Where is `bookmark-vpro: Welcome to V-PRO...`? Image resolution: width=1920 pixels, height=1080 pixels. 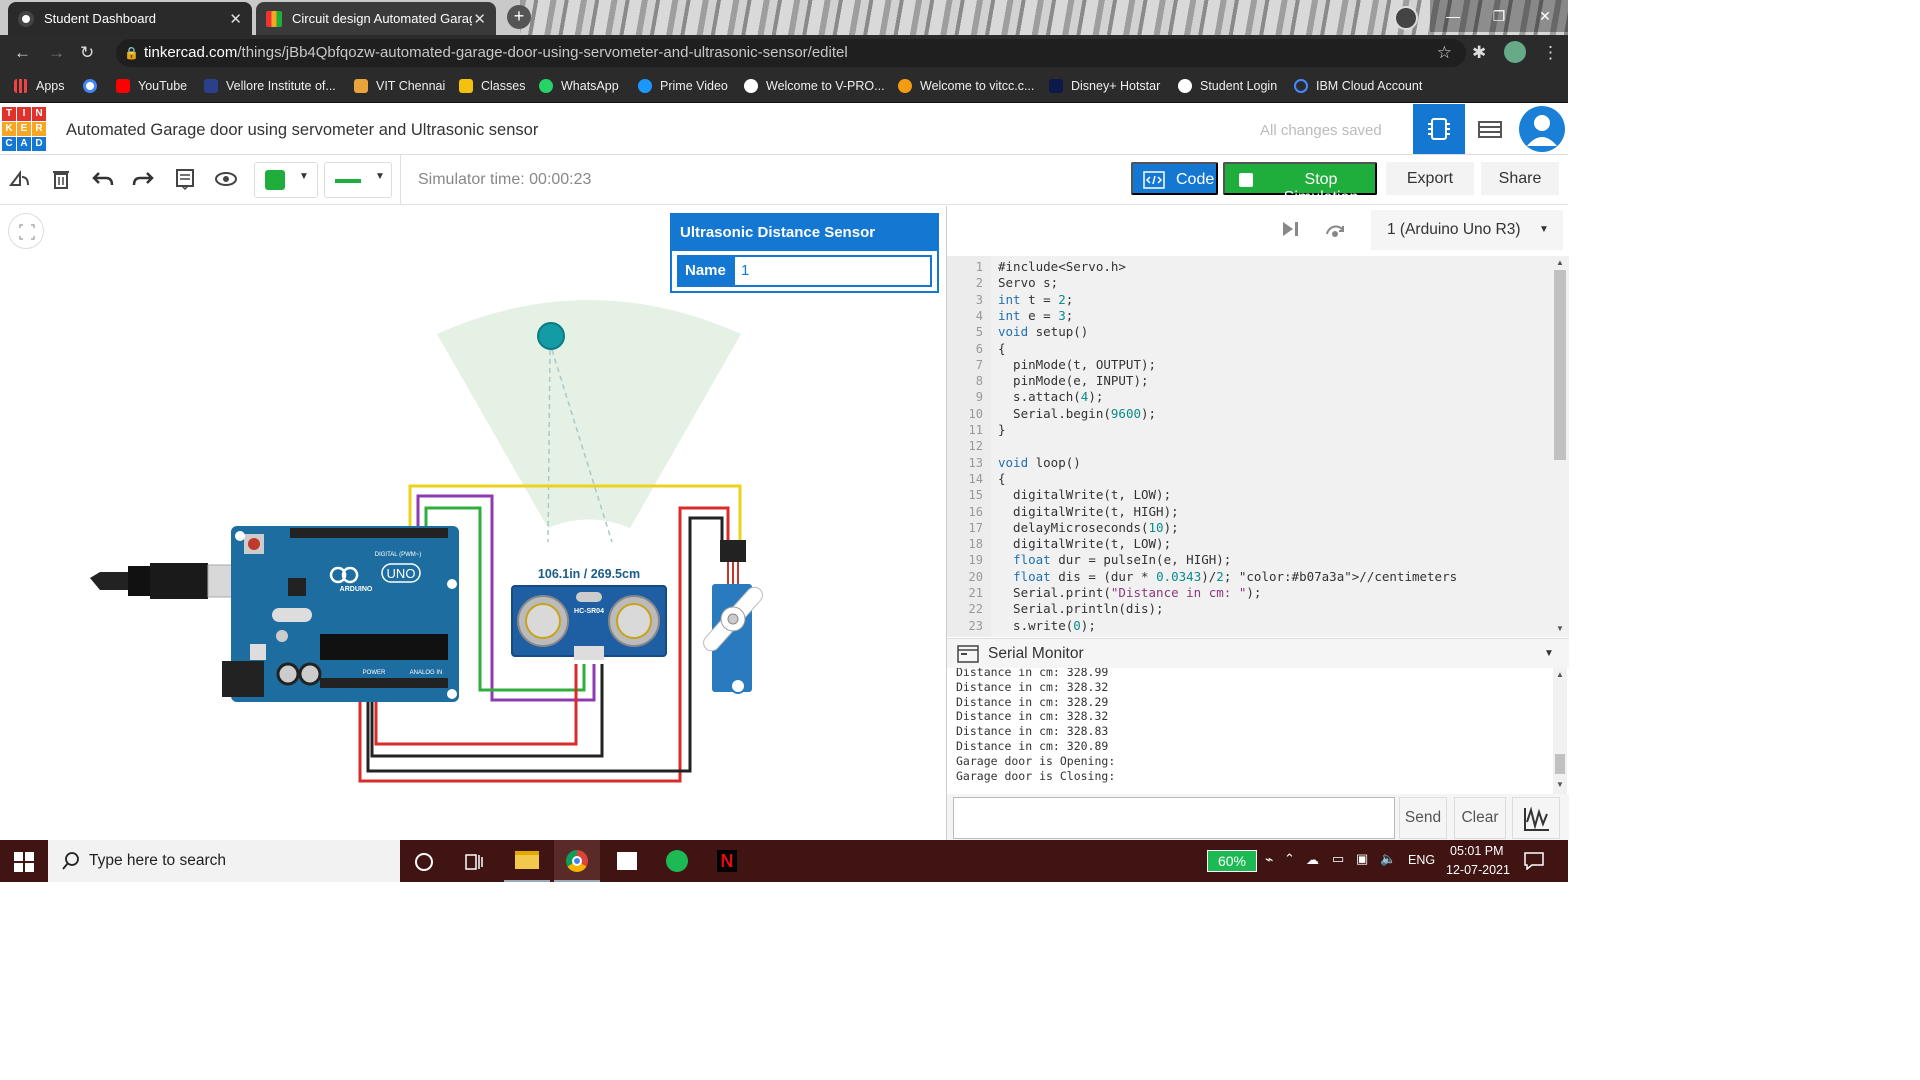 bookmark-vpro: Welcome to V-PRO... is located at coordinates (814, 86).